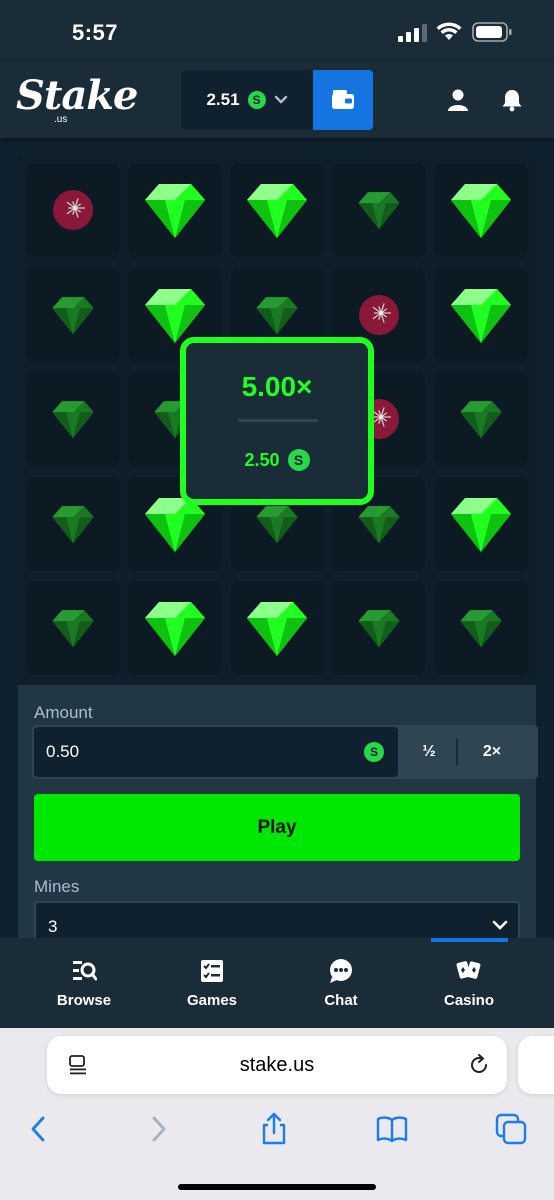  I want to click on nav-item-browse: Browse, so click(84, 986).